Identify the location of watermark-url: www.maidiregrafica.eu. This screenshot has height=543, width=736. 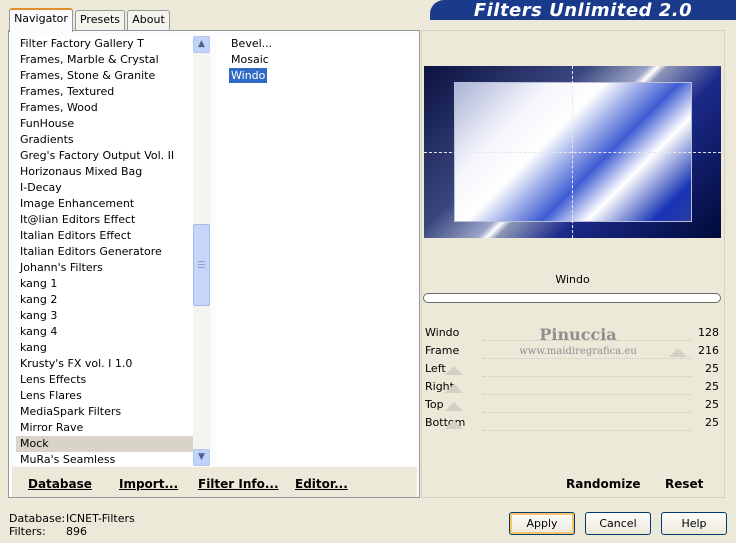
(578, 351).